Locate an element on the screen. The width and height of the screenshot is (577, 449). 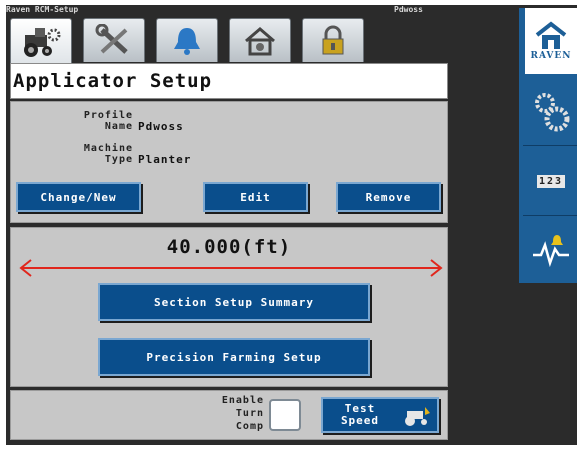
tab-tools is located at coordinates (114, 40).